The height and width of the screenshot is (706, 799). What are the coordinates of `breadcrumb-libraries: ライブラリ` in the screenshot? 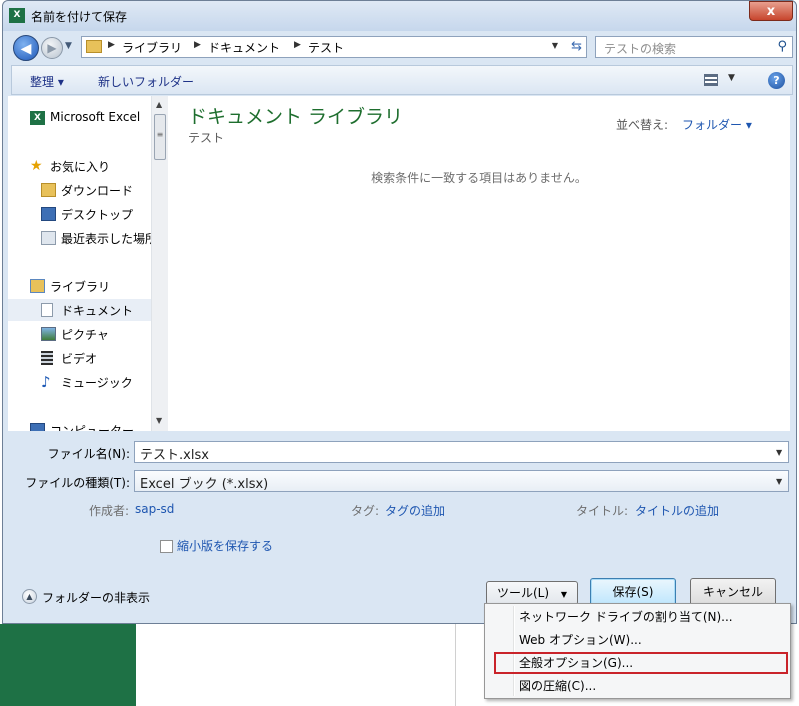 It's located at (152, 47).